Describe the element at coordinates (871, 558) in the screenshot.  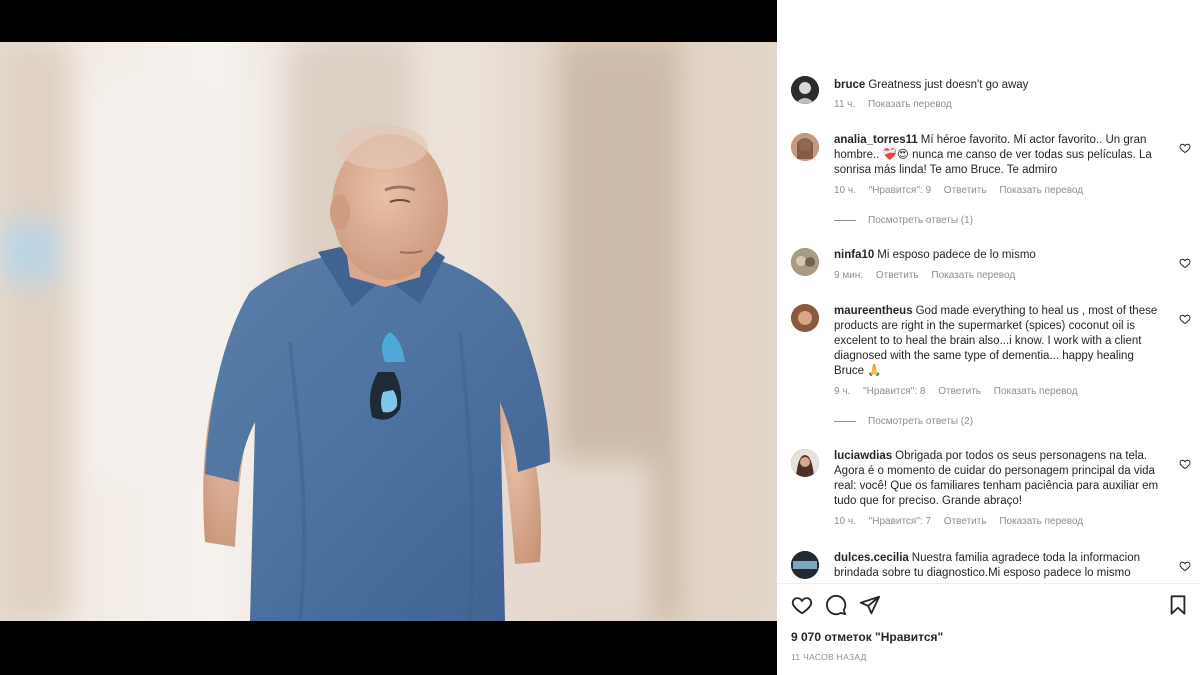
I see `comment-username: dulces.cecilia` at that location.